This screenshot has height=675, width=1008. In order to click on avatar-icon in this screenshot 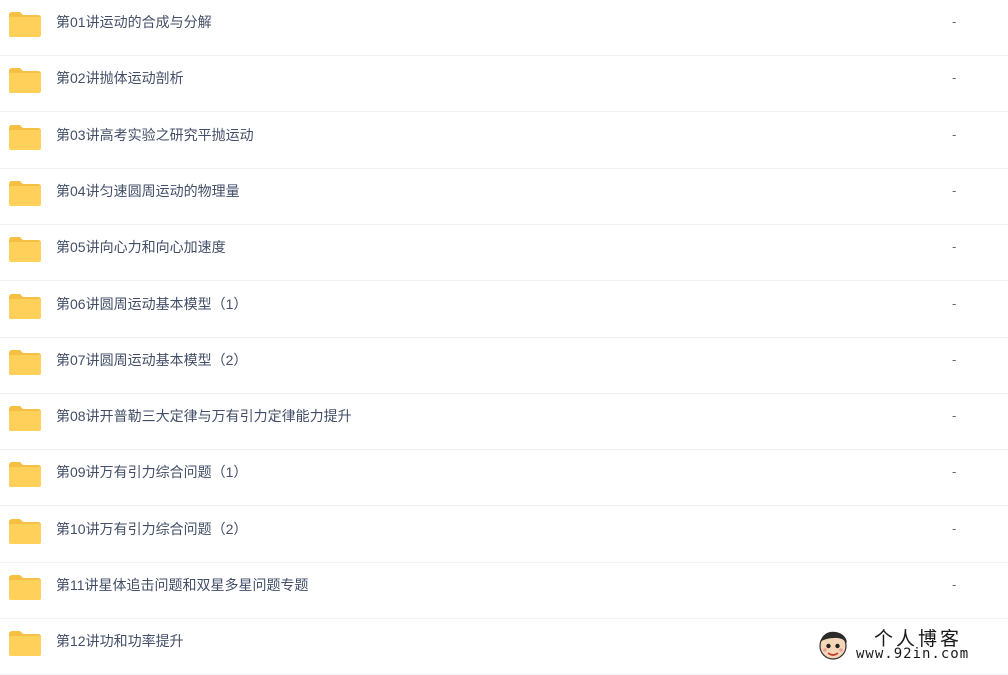, I will do `click(833, 645)`.